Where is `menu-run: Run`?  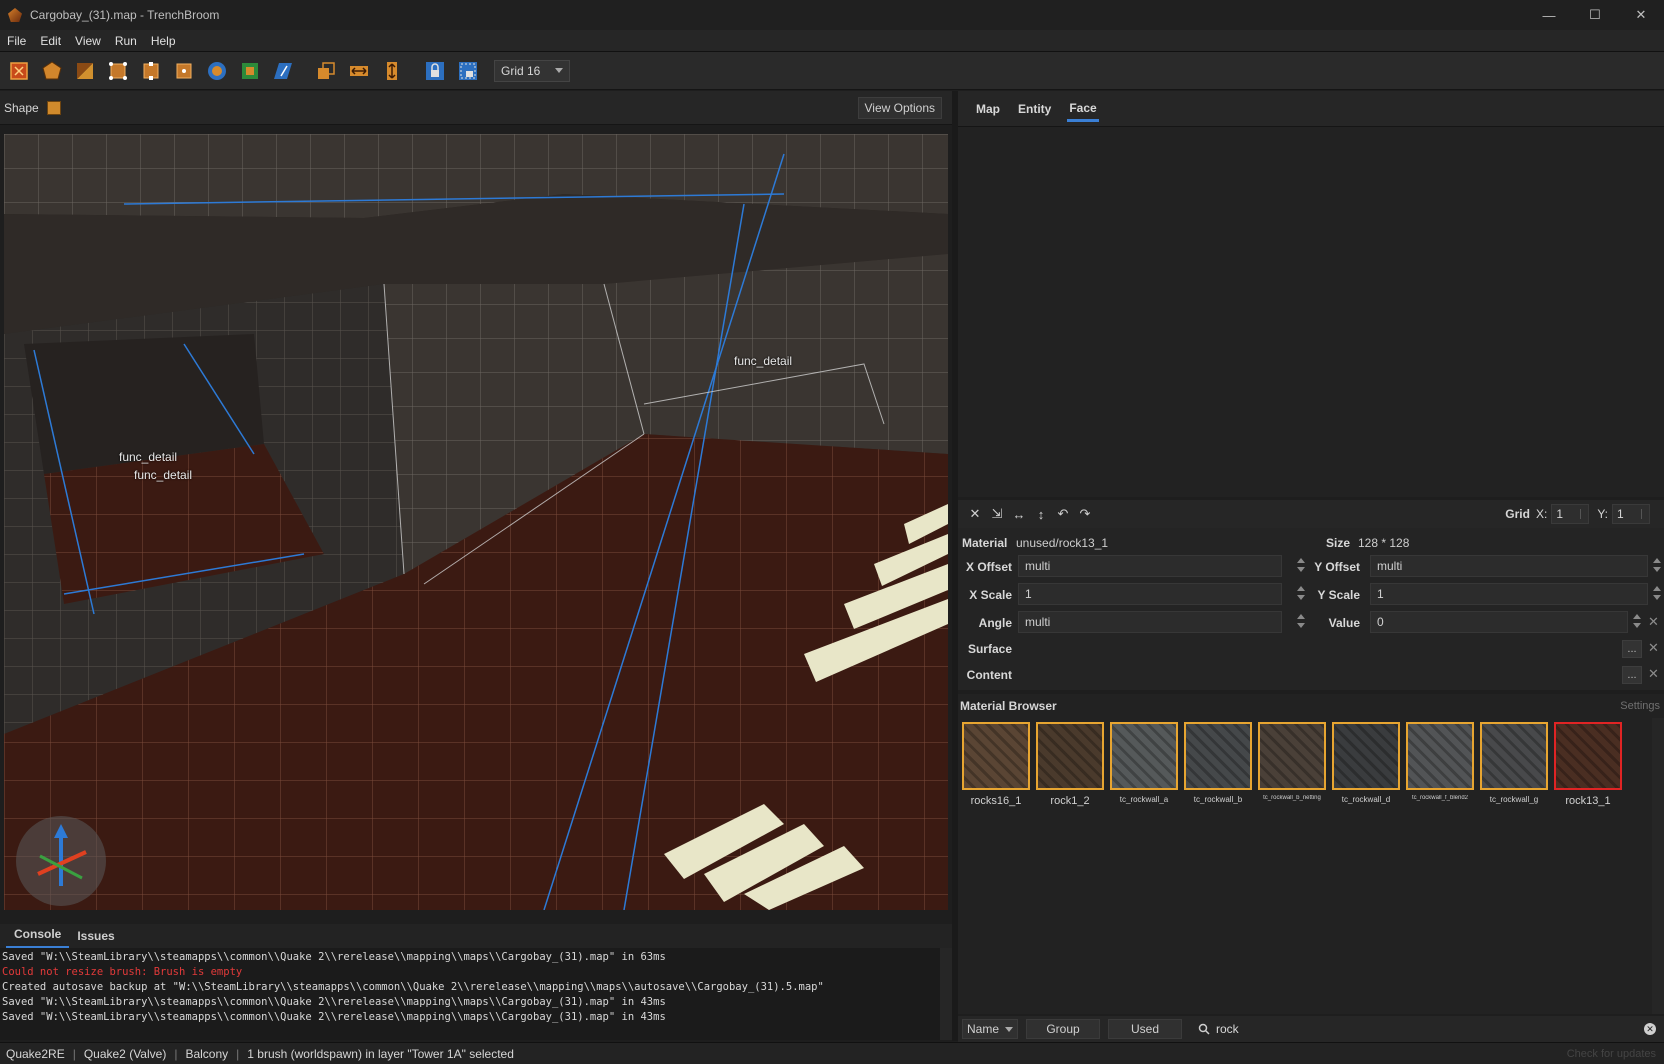 menu-run: Run is located at coordinates (126, 41).